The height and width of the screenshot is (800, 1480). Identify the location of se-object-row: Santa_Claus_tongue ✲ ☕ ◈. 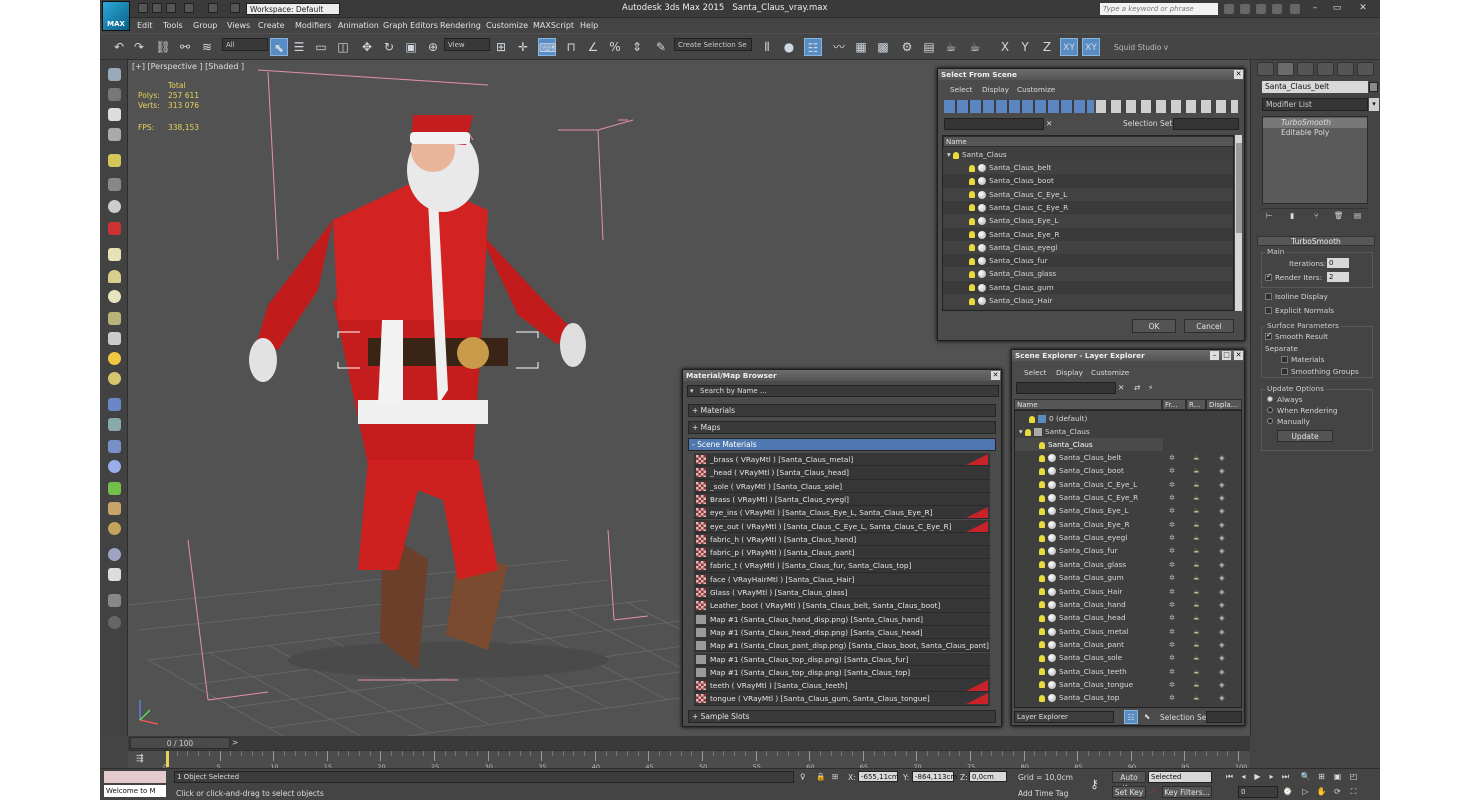
(1128, 684).